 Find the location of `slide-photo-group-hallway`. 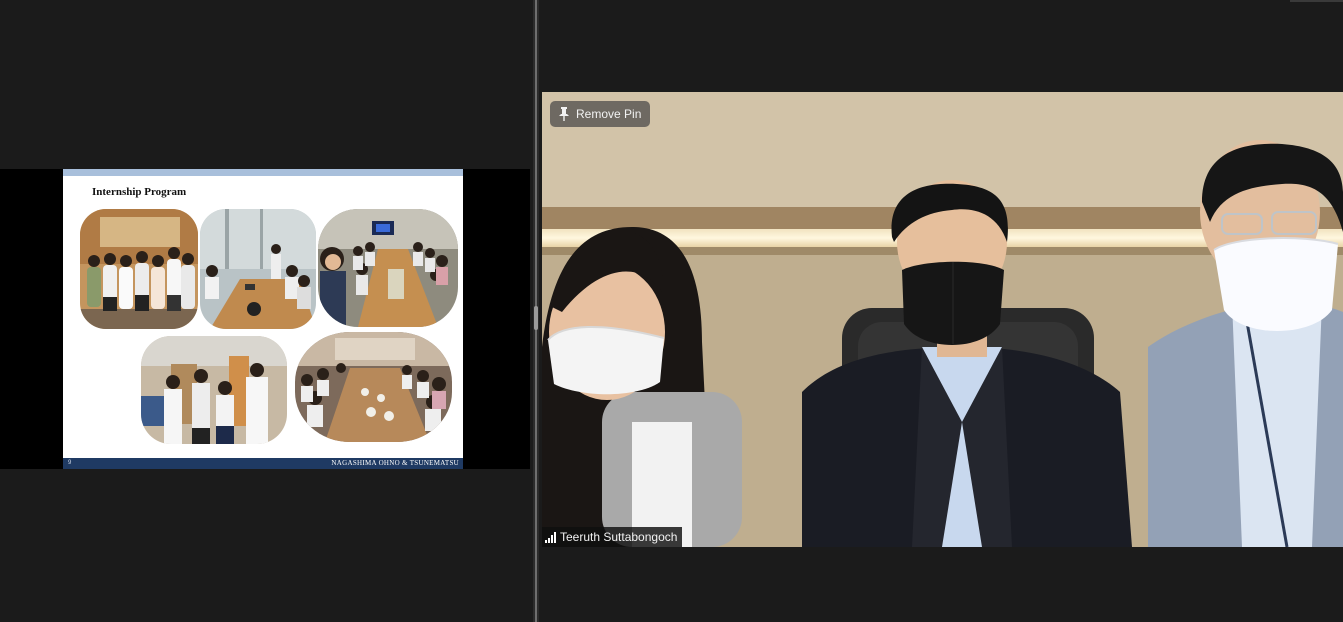

slide-photo-group-hallway is located at coordinates (214, 390).